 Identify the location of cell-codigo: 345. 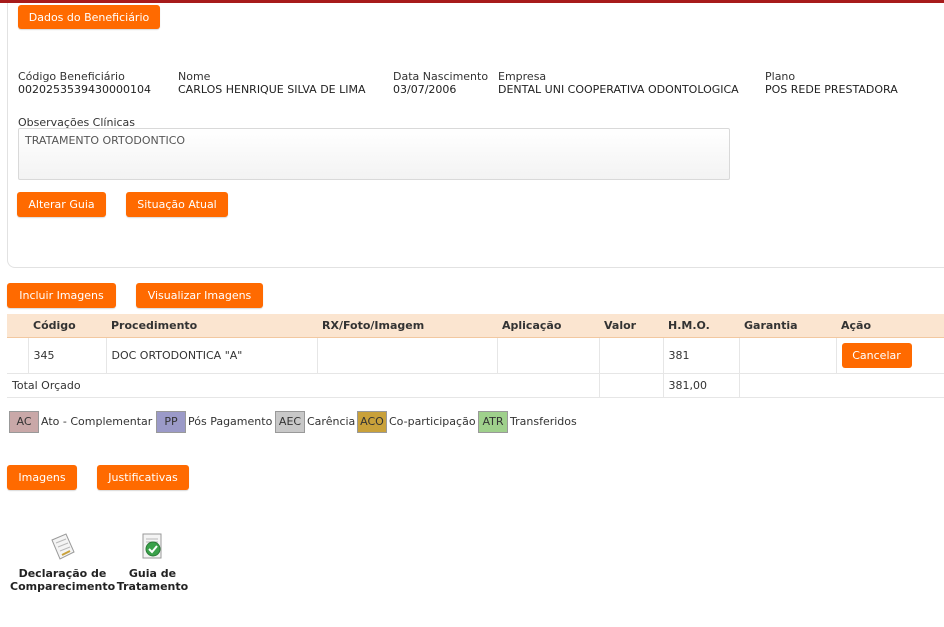
(67, 355).